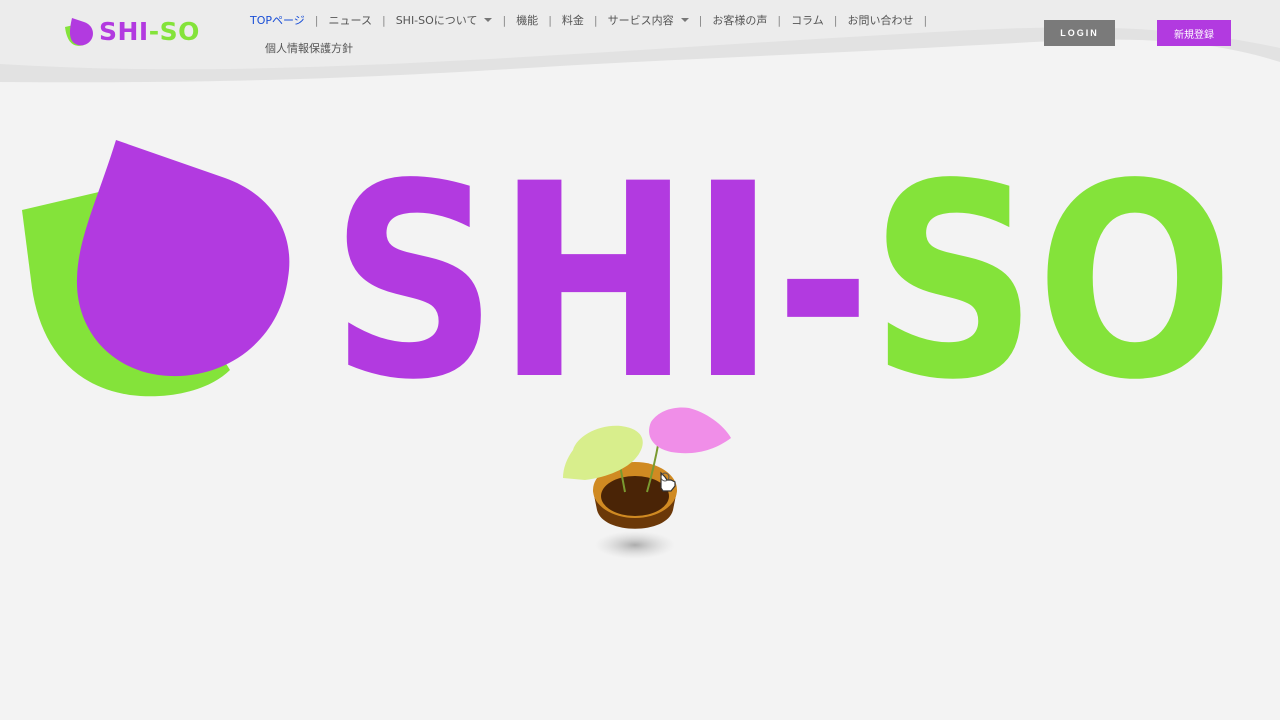  What do you see at coordinates (573, 20) in the screenshot?
I see `nav-item-pricing: 料金` at bounding box center [573, 20].